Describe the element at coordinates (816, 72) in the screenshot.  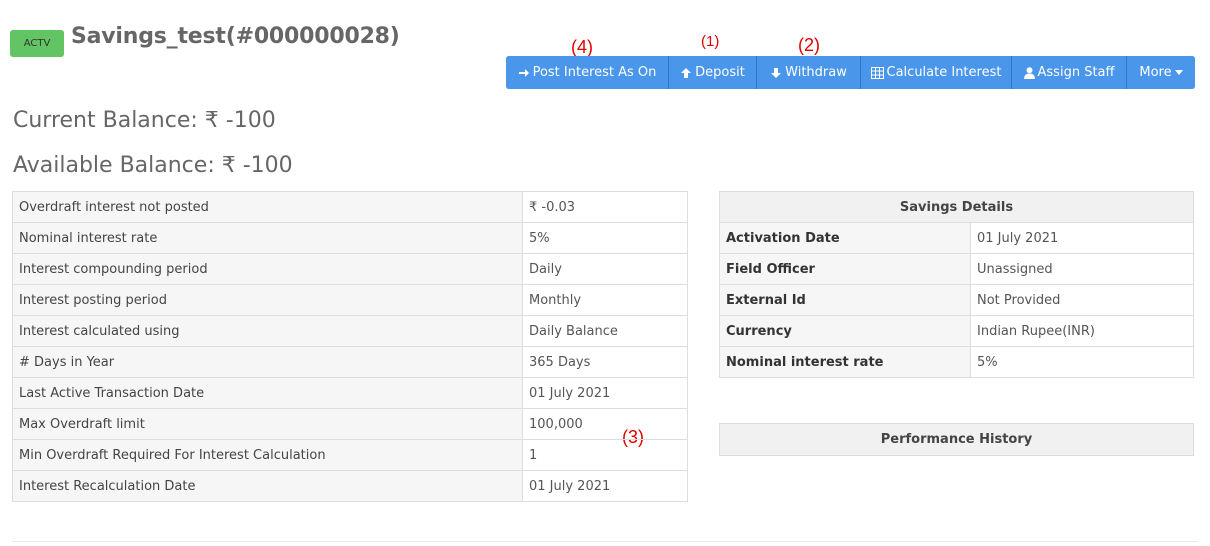
I see `withdraw-label: Withdraw` at that location.